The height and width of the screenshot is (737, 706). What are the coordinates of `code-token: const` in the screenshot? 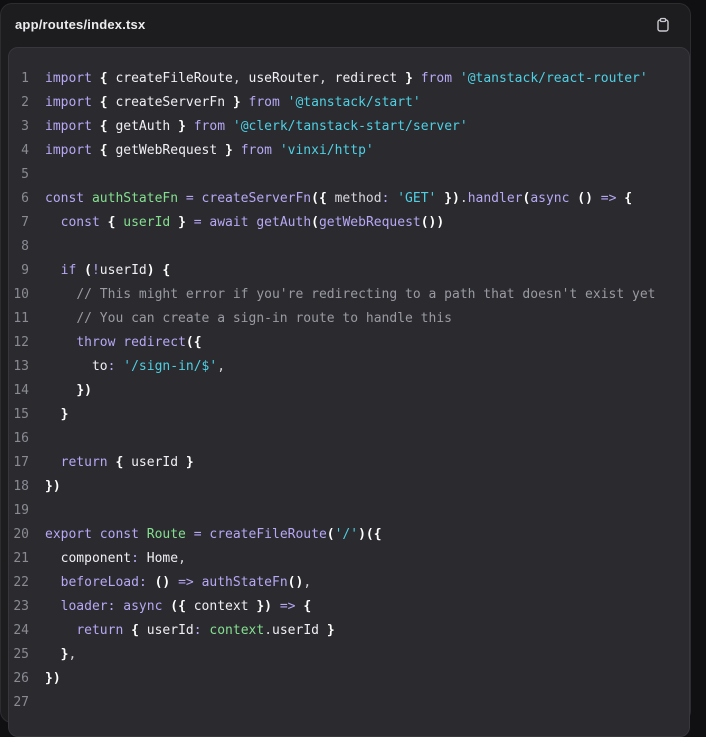 It's located at (84, 222).